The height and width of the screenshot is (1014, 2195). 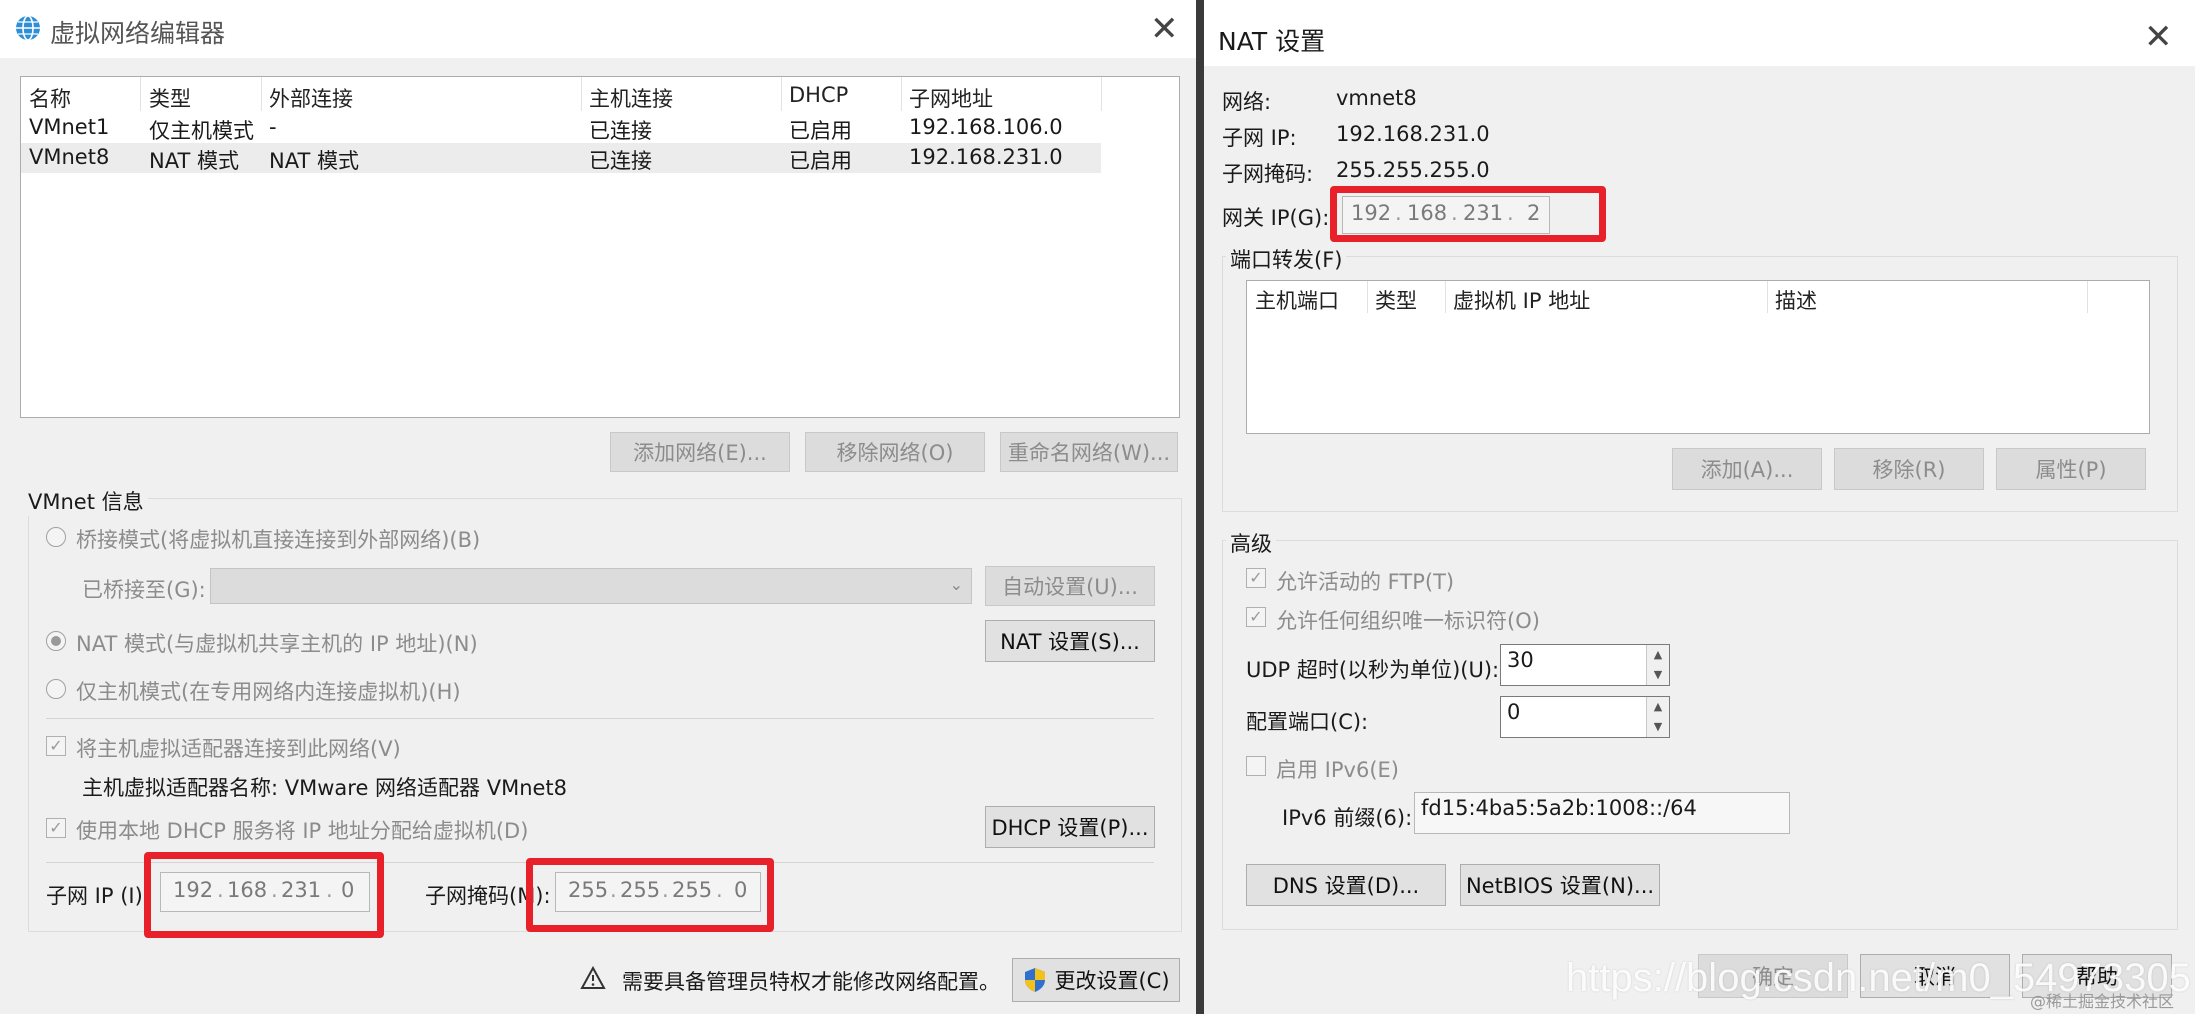 I want to click on change-settings-label: 更改设置(C), so click(x=1112, y=981).